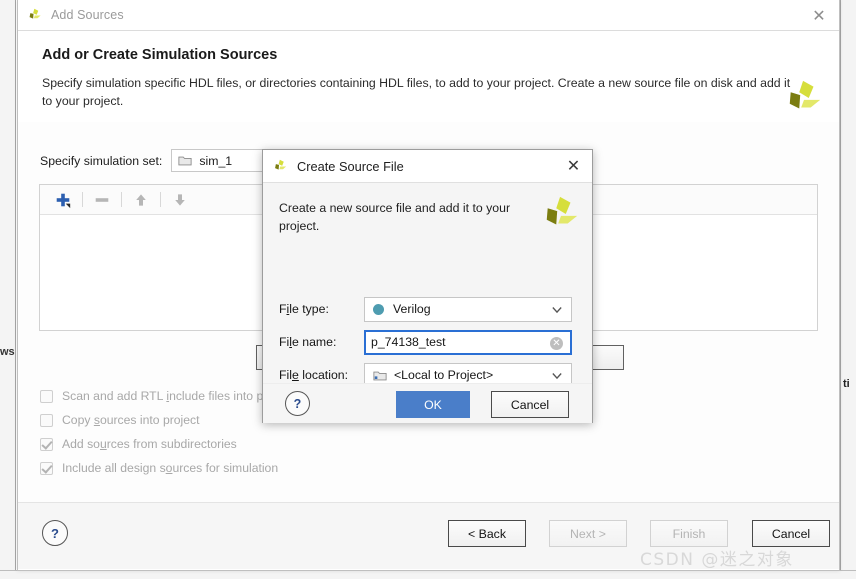 This screenshot has width=856, height=579. I want to click on remove-sources-button, so click(102, 200).